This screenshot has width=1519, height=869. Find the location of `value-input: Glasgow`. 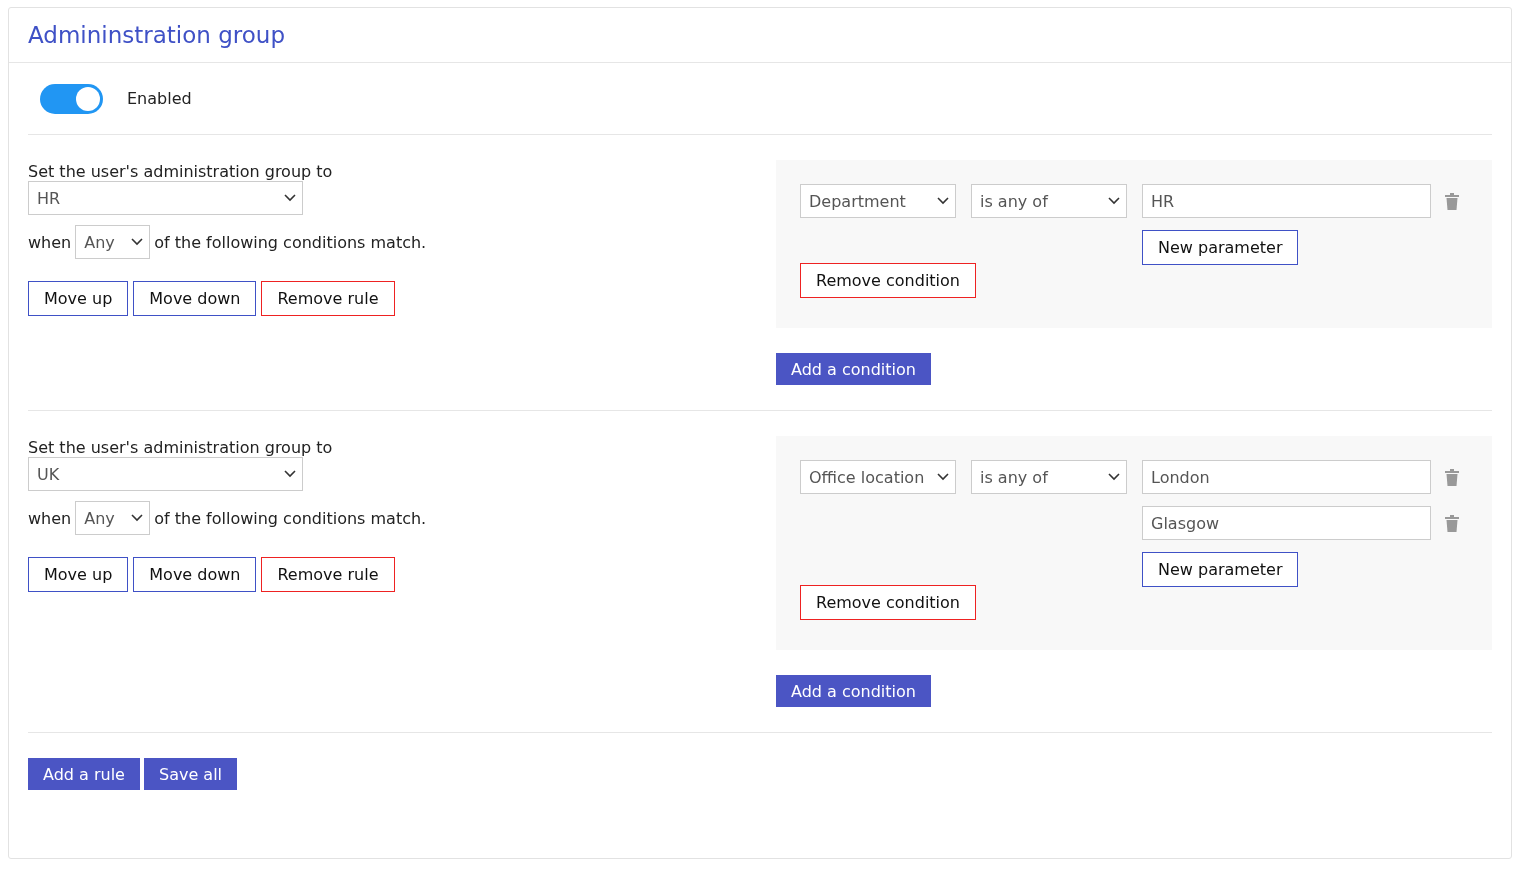

value-input: Glasgow is located at coordinates (1286, 523).